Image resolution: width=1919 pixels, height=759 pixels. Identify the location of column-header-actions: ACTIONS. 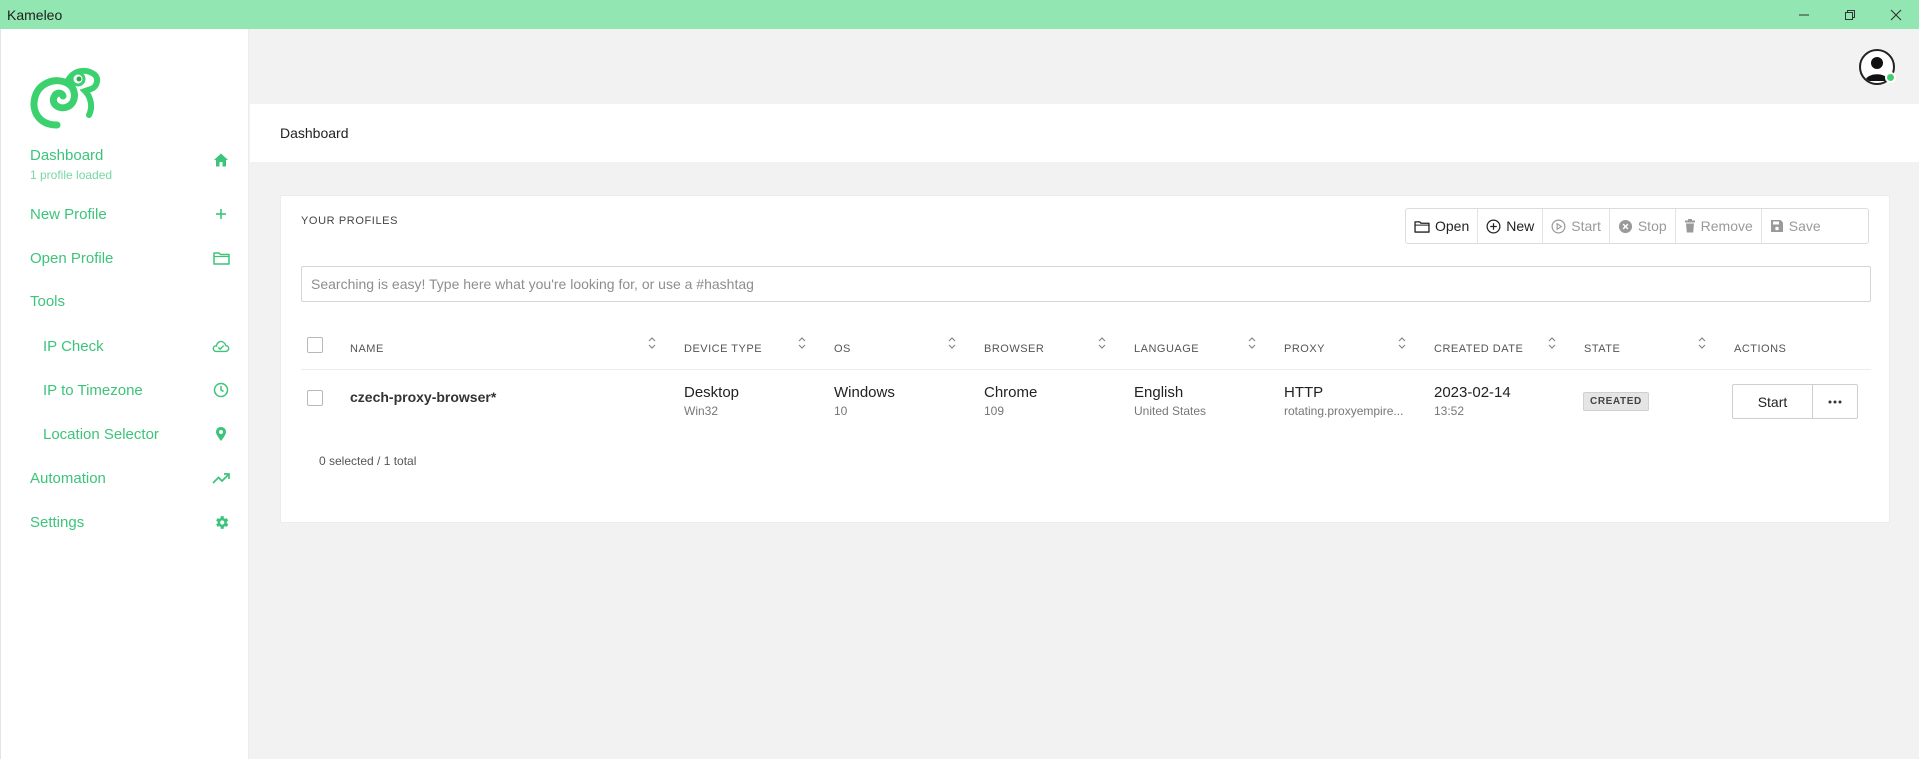
(1760, 349).